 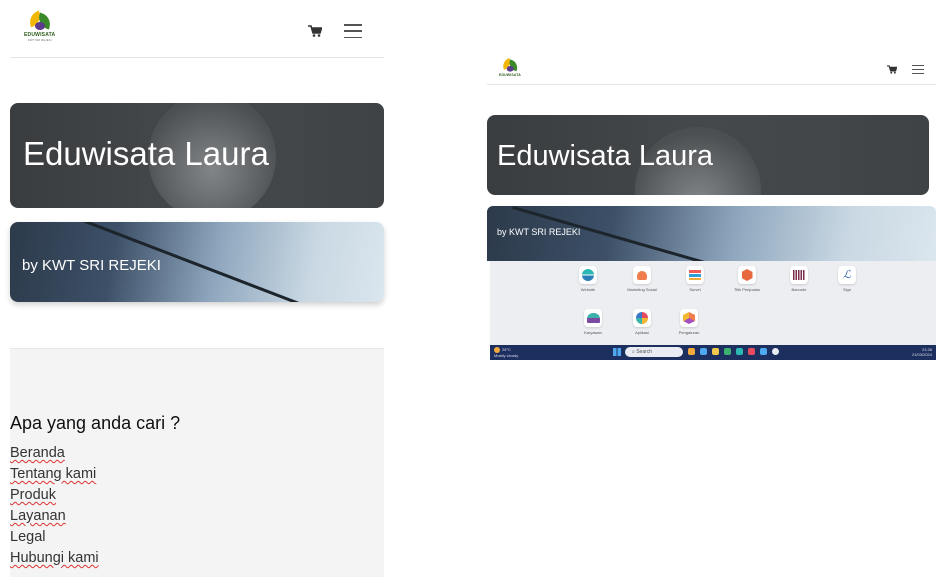 I want to click on apps-icon, so click(x=642, y=318).